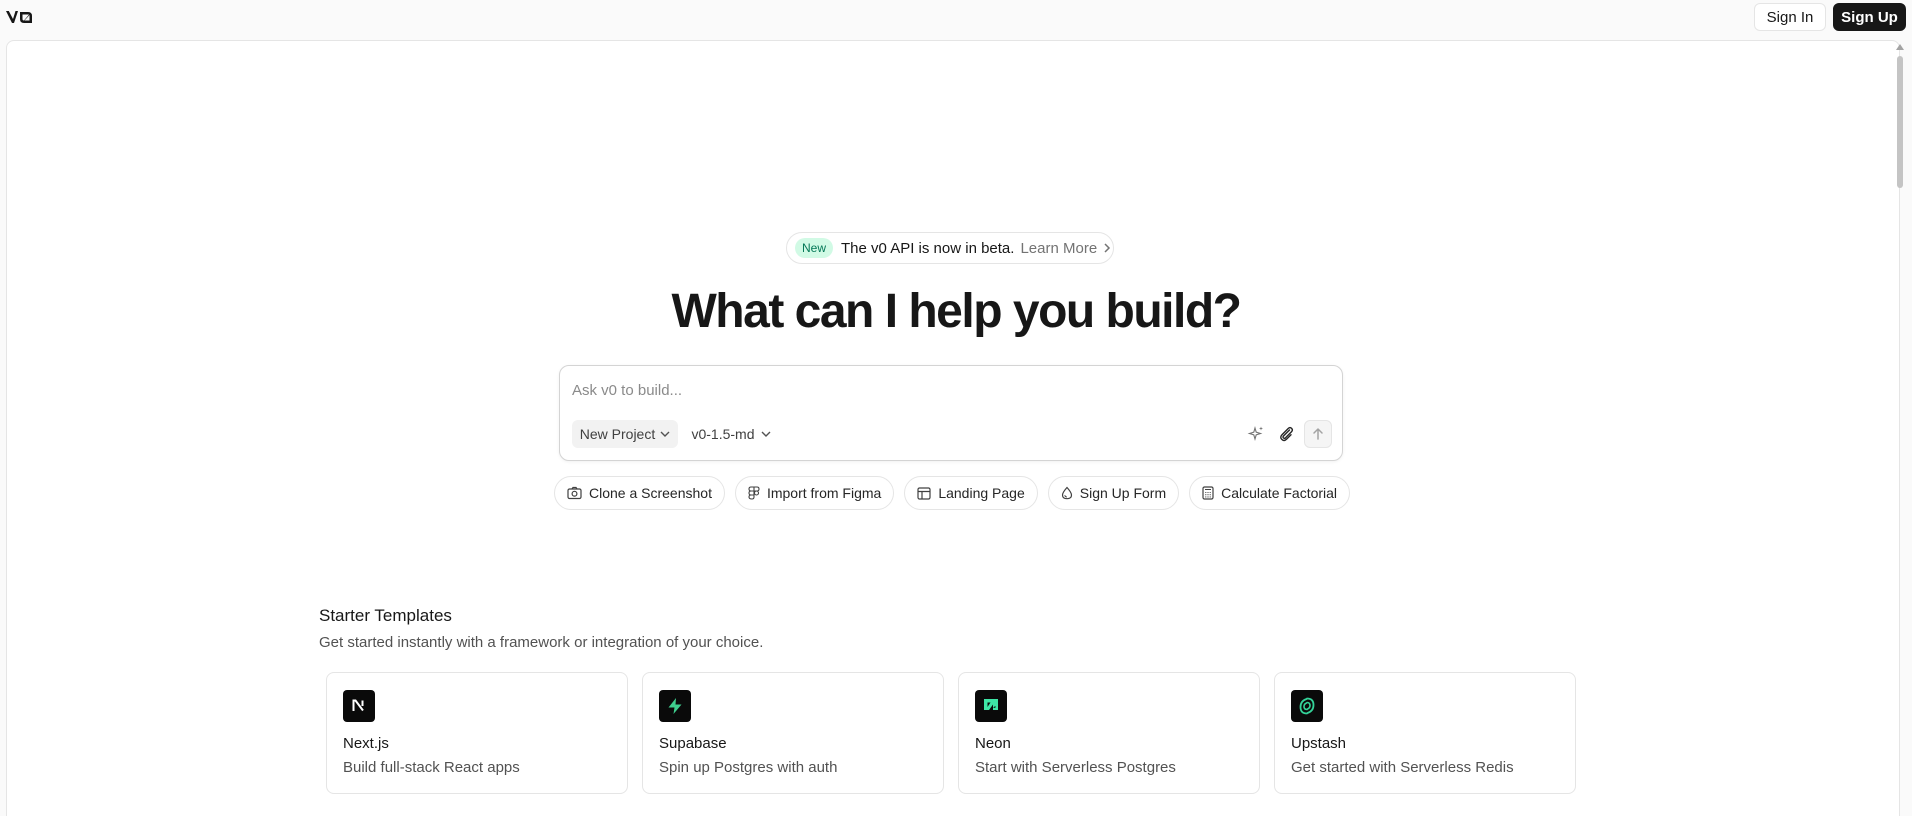 The height and width of the screenshot is (816, 1912). Describe the element at coordinates (1058, 248) in the screenshot. I see `learn-more-link: Learn More` at that location.